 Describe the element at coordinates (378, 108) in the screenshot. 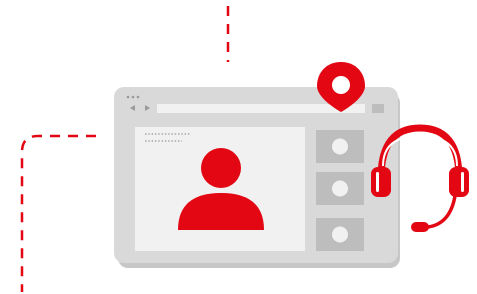

I see `address-bar-button` at that location.